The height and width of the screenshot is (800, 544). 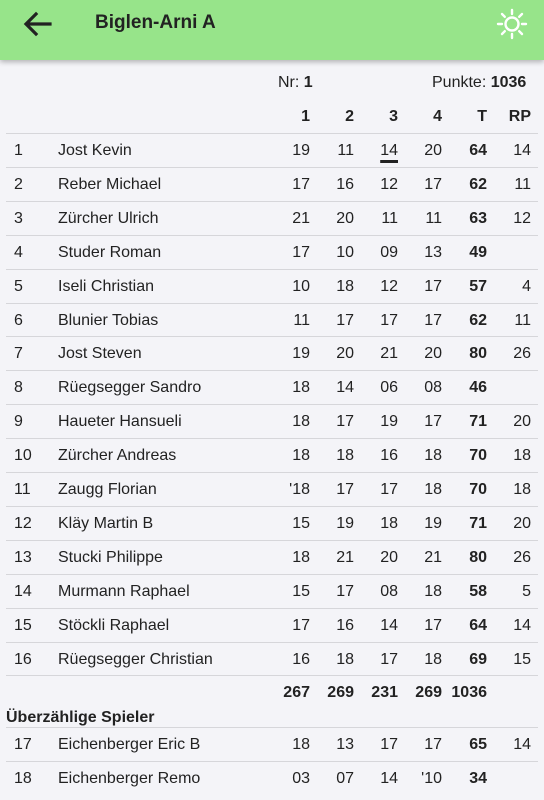 I want to click on column-total-cell: 1036, so click(x=469, y=693).